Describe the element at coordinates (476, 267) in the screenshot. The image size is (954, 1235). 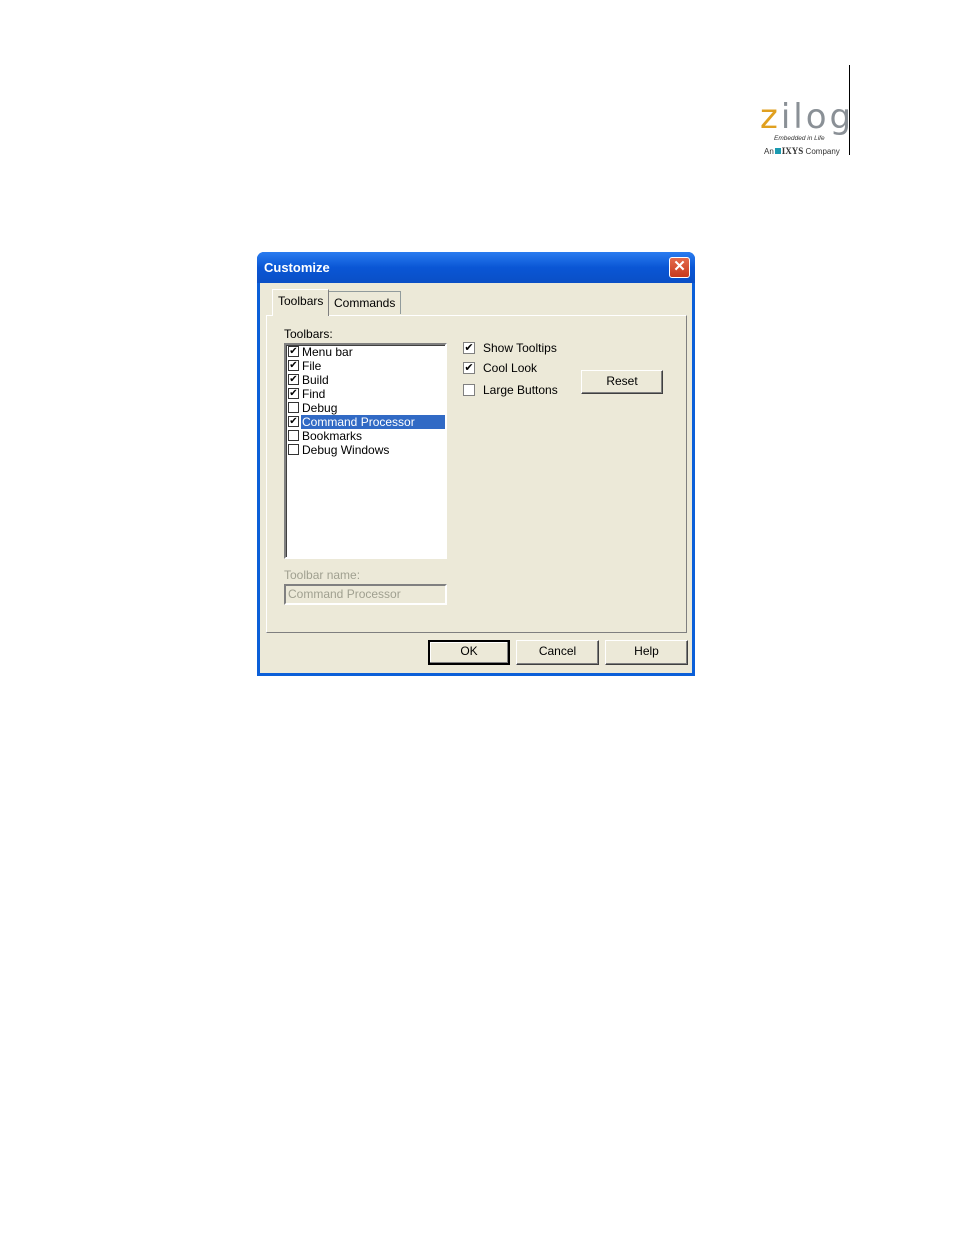
I see `title-bar: Customize ✕` at that location.